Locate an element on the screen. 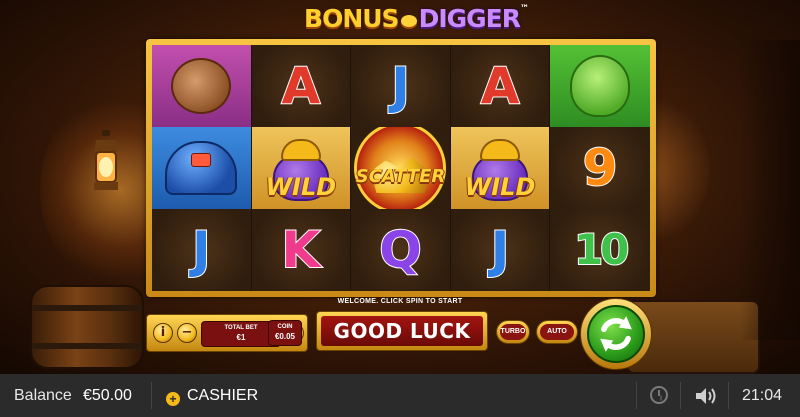 The image size is (800, 417). logo-word-digger: DIGGER is located at coordinates (469, 18).